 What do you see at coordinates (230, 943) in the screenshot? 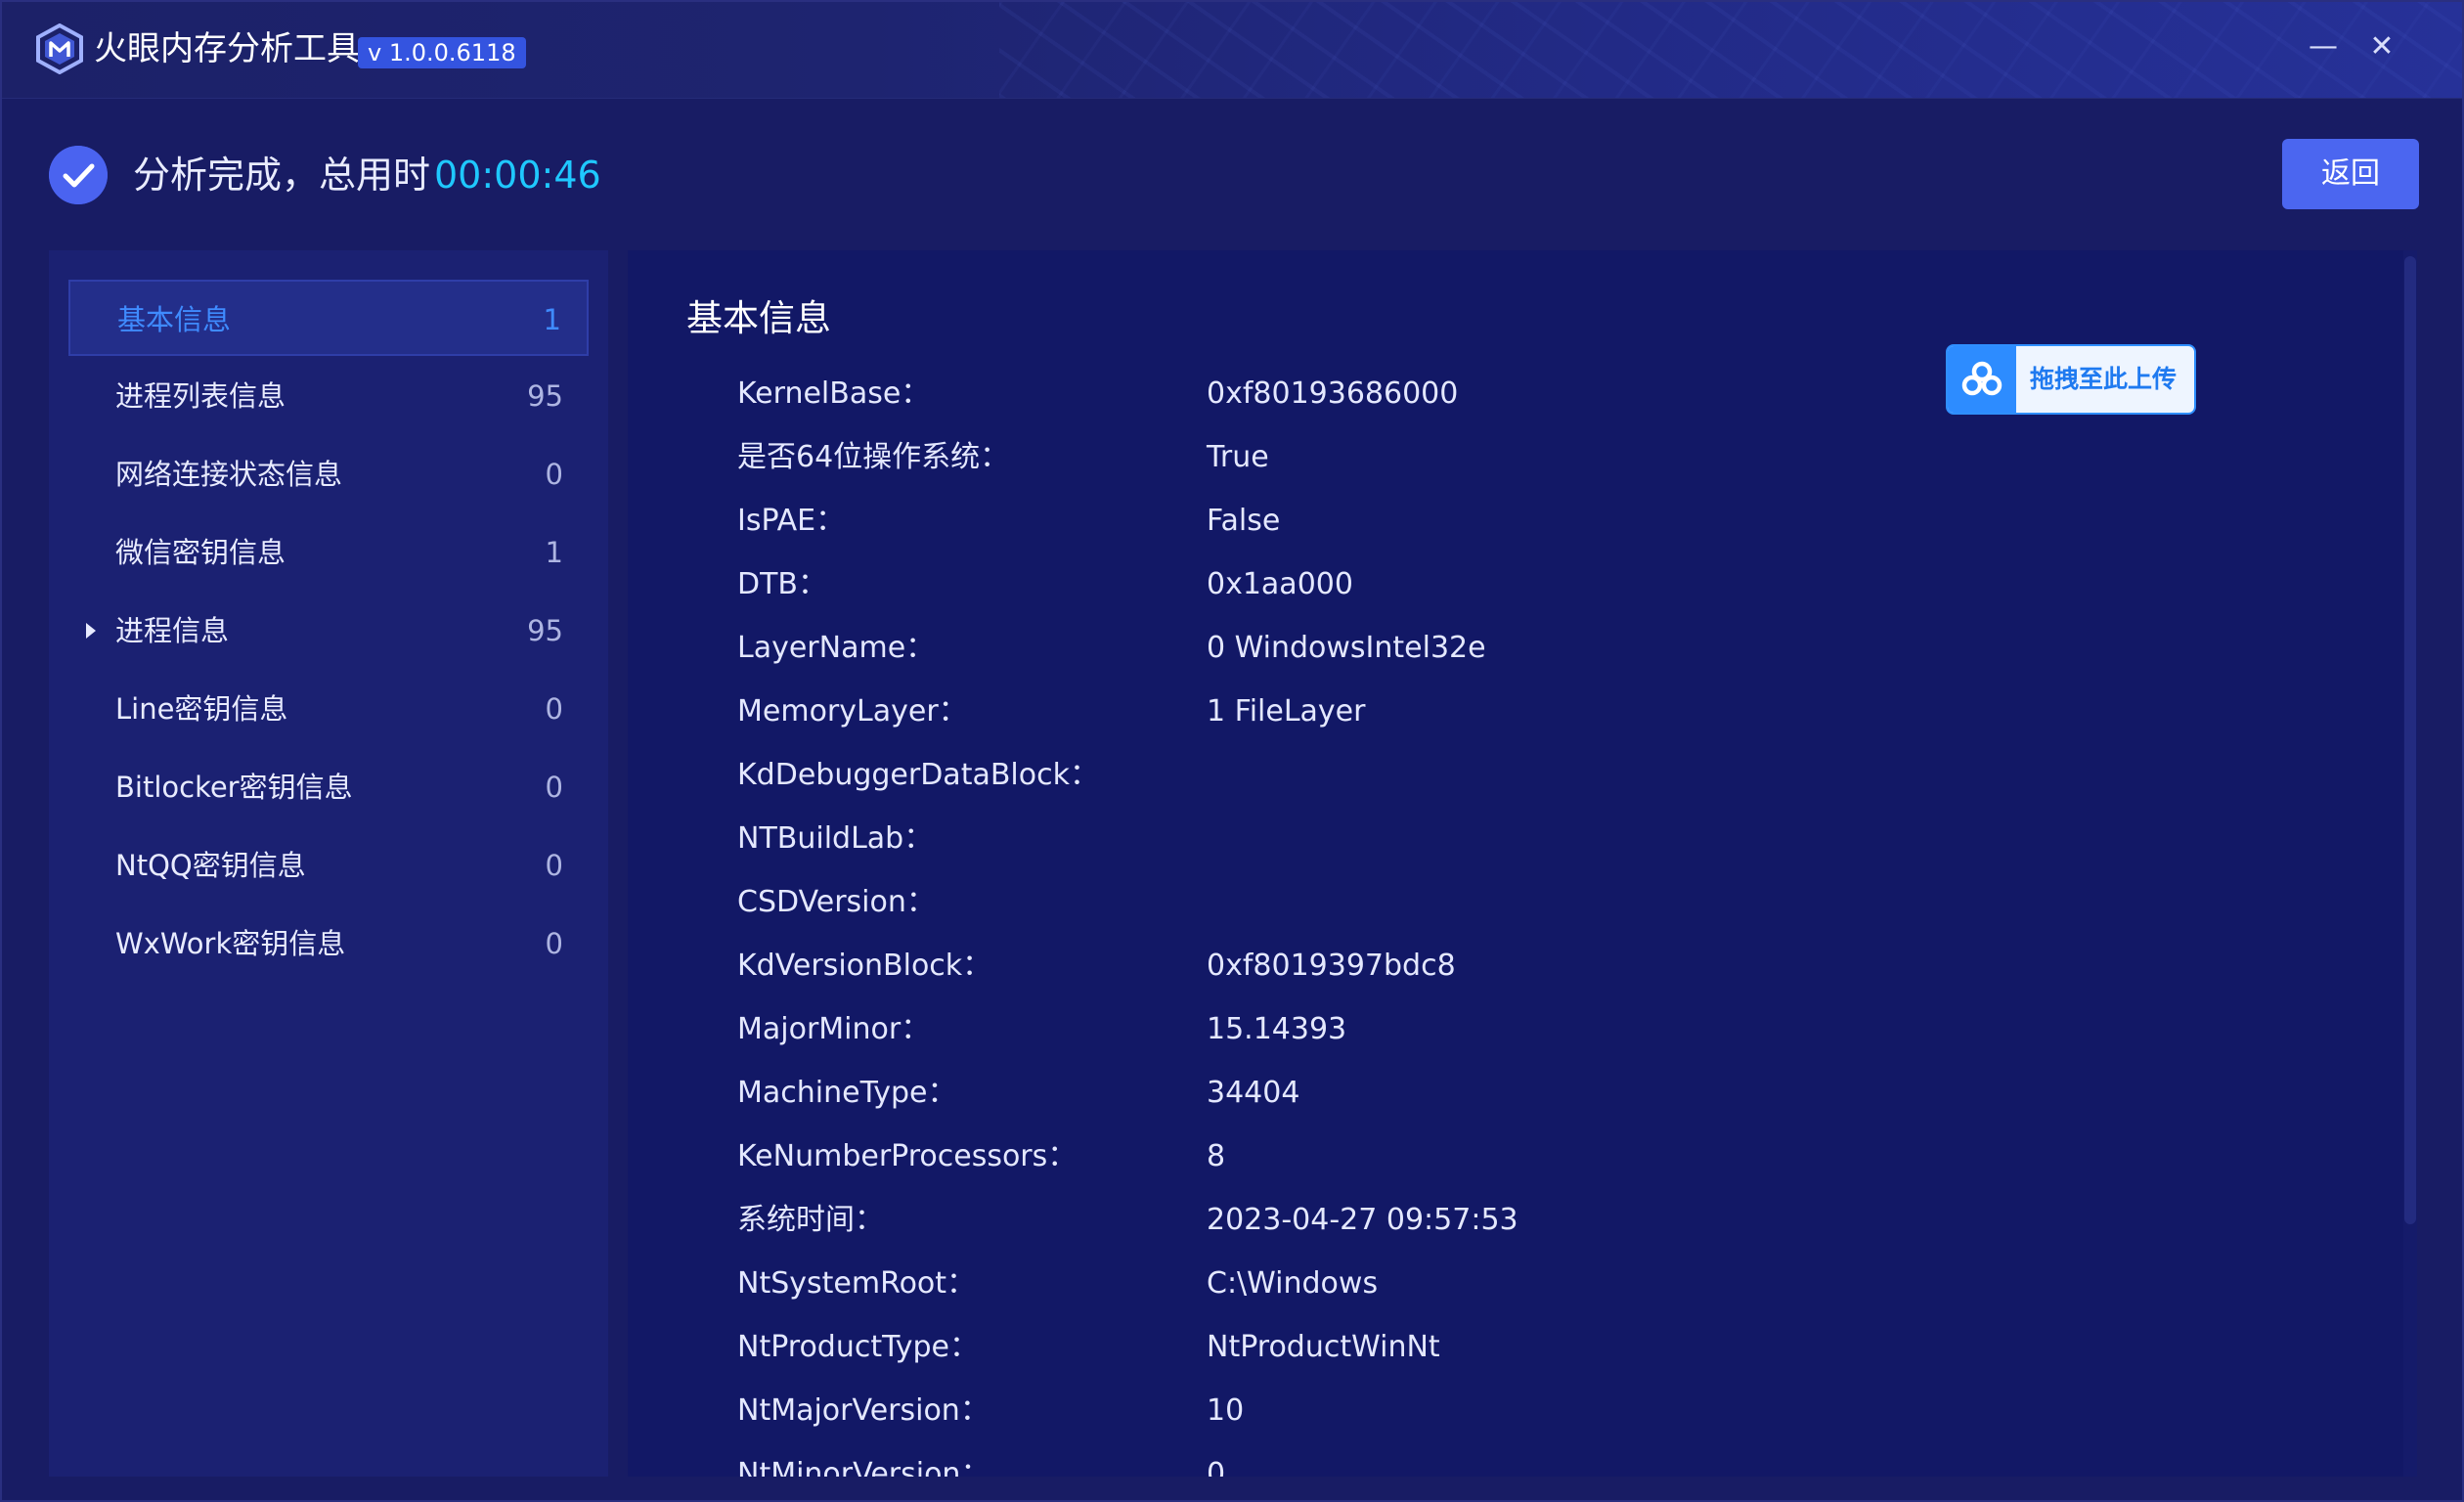
I see `sidebar-item-label: WxWork密钥信息` at bounding box center [230, 943].